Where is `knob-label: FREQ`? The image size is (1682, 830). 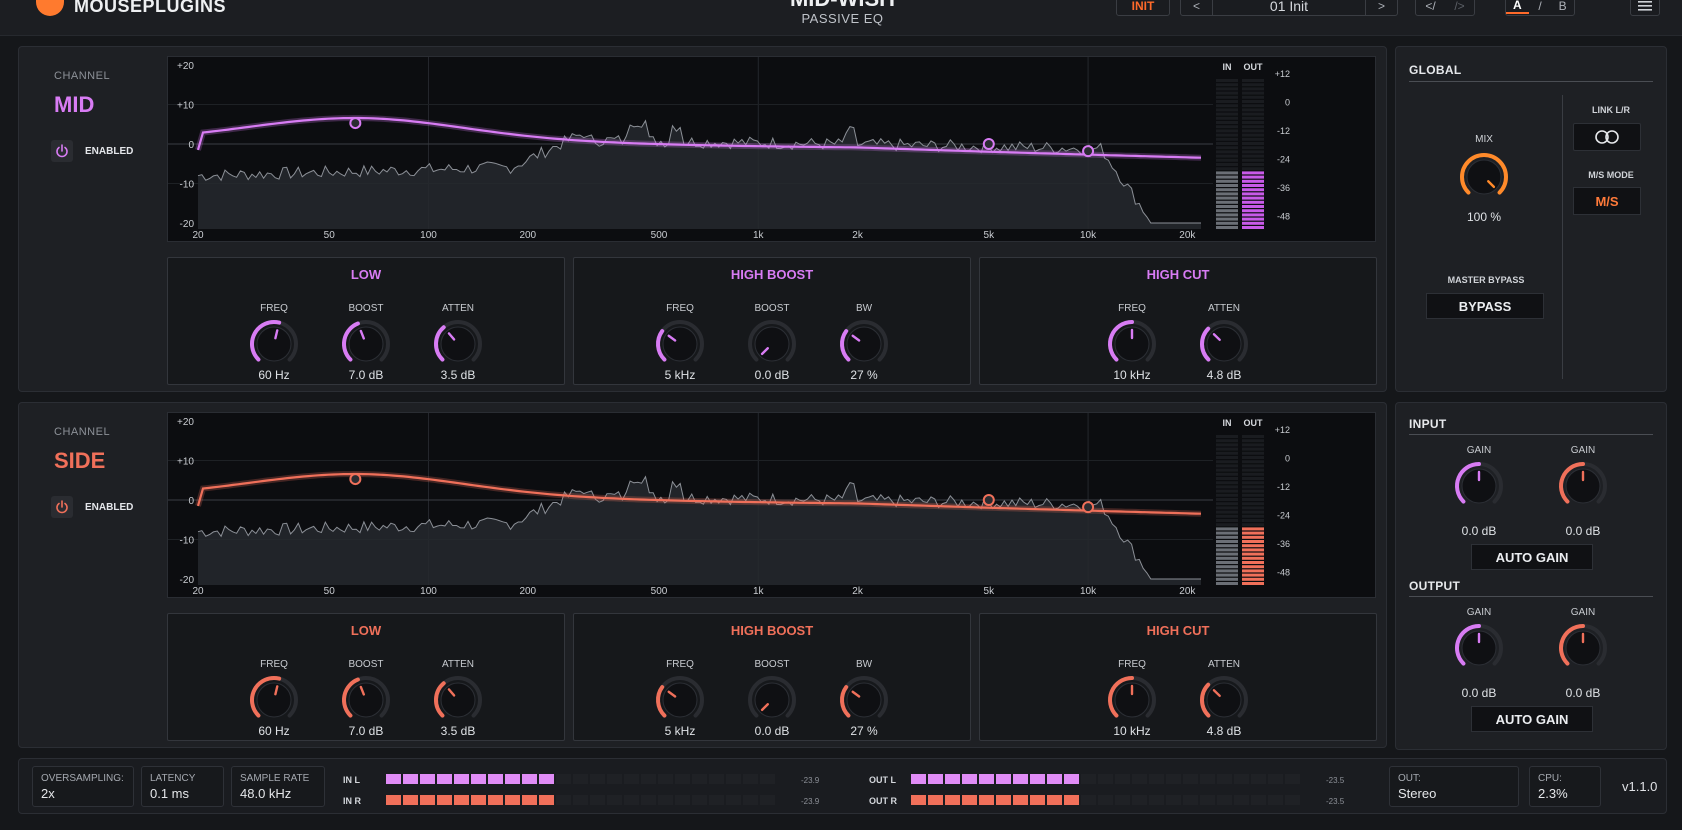
knob-label: FREQ is located at coordinates (1132, 308).